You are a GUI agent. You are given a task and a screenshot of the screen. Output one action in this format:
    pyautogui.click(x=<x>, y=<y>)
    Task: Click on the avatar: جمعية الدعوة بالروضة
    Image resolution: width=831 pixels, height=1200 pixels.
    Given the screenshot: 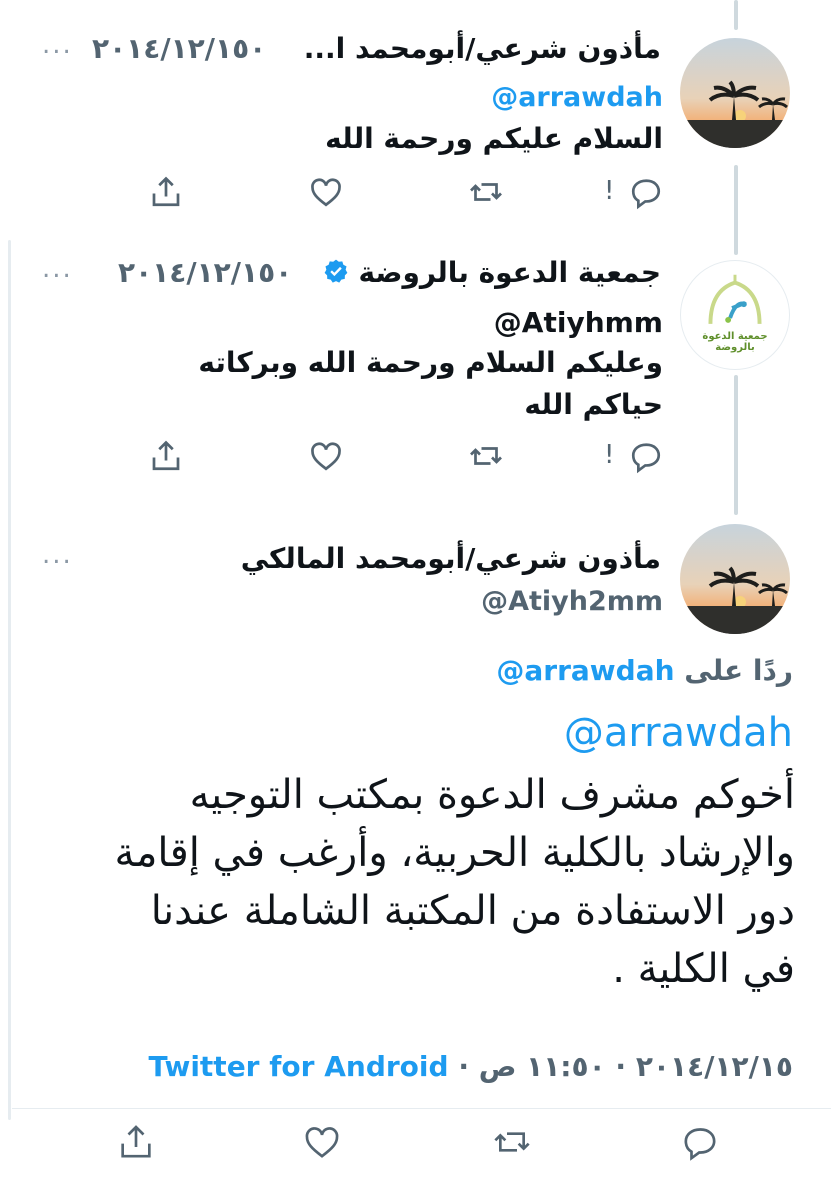 What is the action you would take?
    pyautogui.click(x=735, y=315)
    